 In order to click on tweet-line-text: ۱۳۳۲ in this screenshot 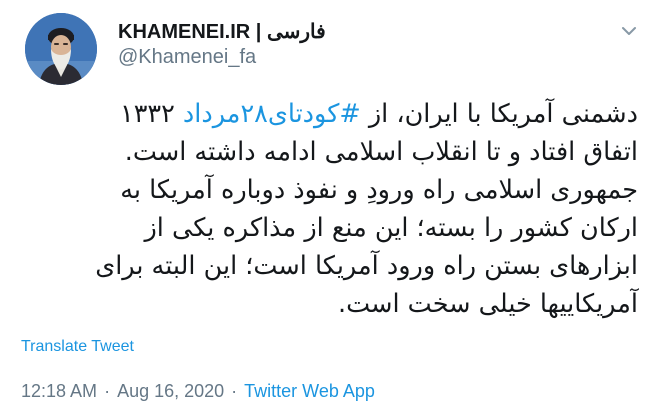, I will do `click(151, 114)`.